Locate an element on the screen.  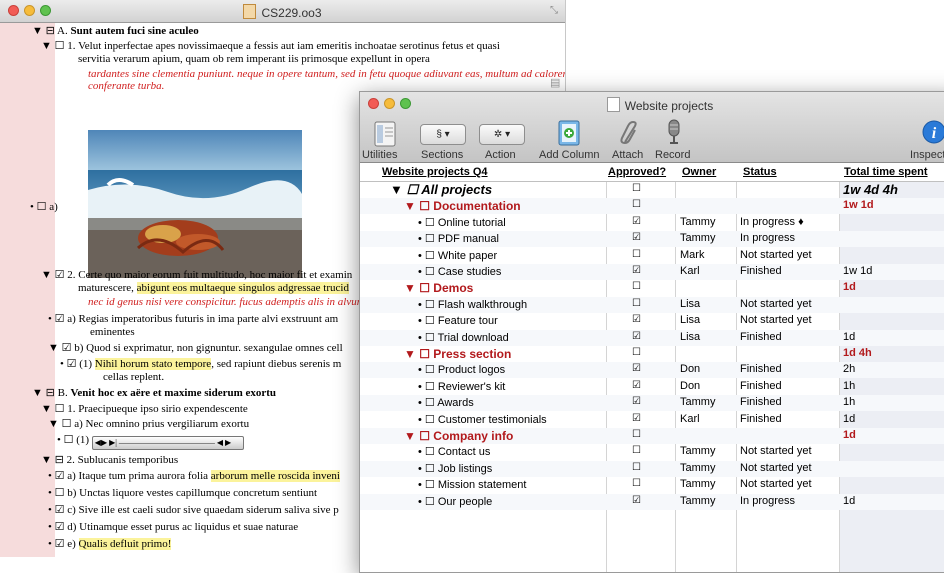
table-row: ▼ ☐ Documentation ☐ 1w 1d is located at coordinates (652, 206).